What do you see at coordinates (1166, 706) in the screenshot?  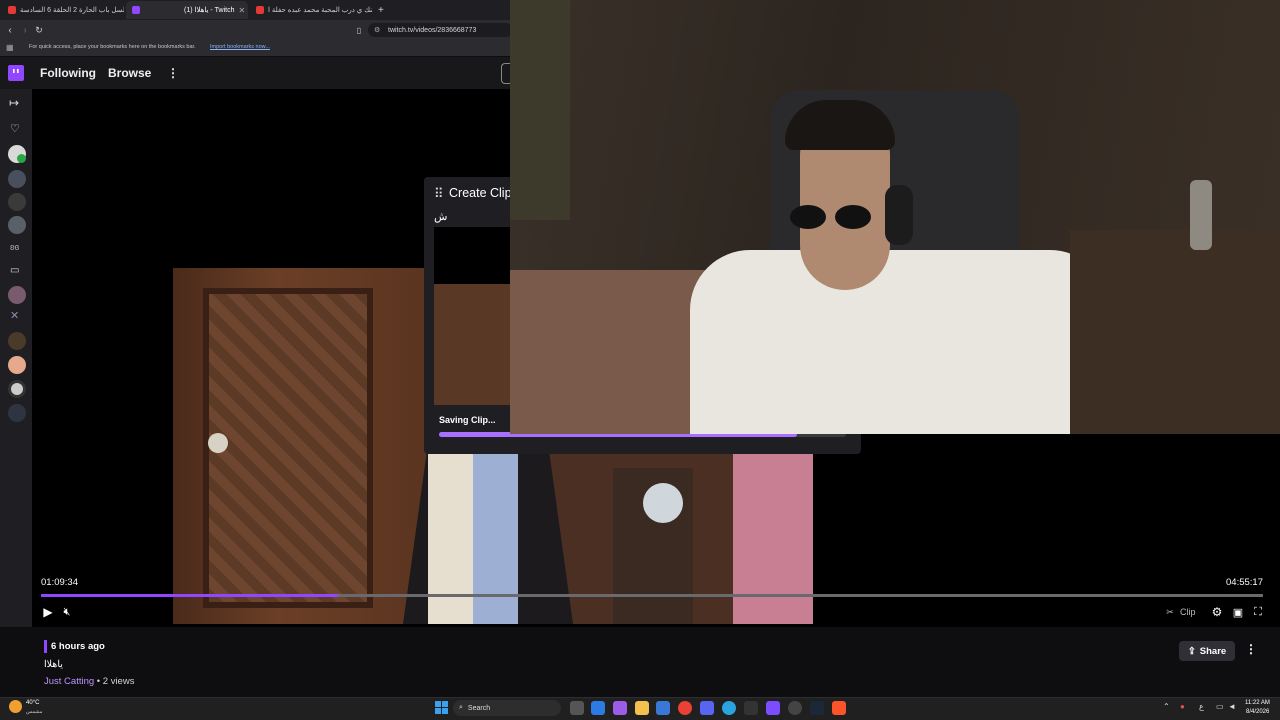 I see `tray-chevron-icon: ⌃` at bounding box center [1166, 706].